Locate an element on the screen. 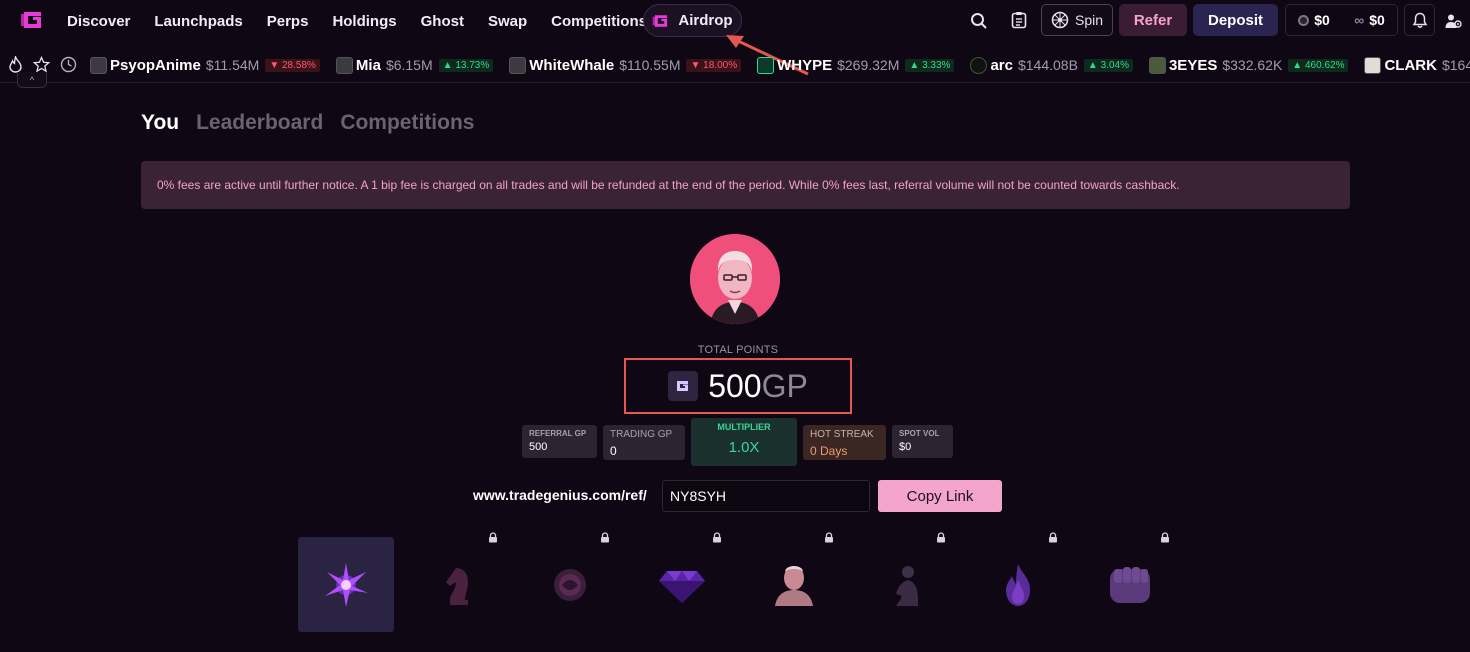 This screenshot has width=1470, height=652. stat-label: MULTIPLIER is located at coordinates (744, 427).